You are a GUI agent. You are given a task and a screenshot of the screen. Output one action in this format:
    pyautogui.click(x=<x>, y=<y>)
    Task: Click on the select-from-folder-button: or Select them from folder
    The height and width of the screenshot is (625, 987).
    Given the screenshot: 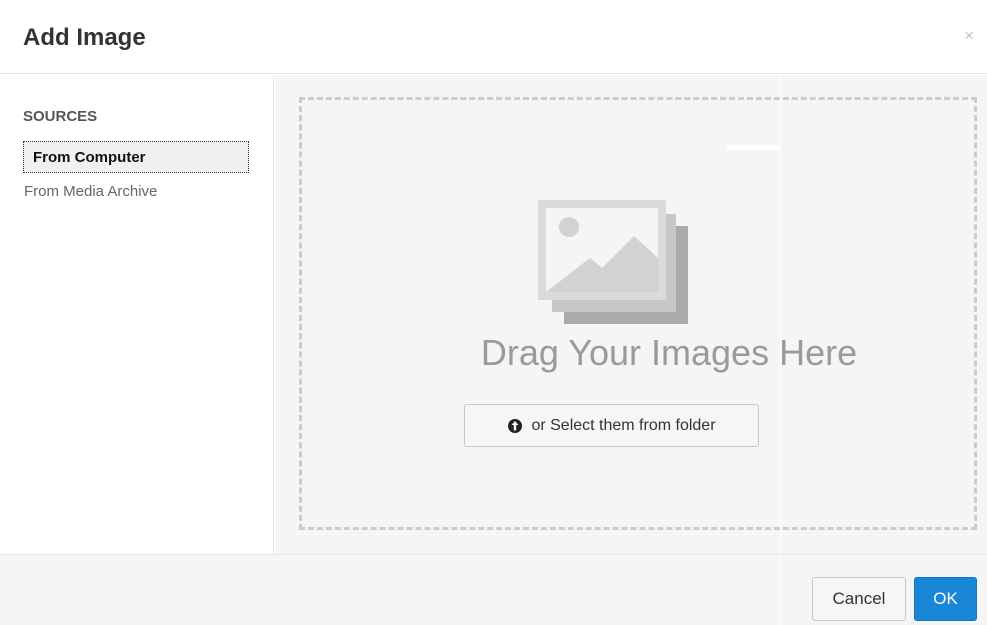 What is the action you would take?
    pyautogui.click(x=611, y=425)
    